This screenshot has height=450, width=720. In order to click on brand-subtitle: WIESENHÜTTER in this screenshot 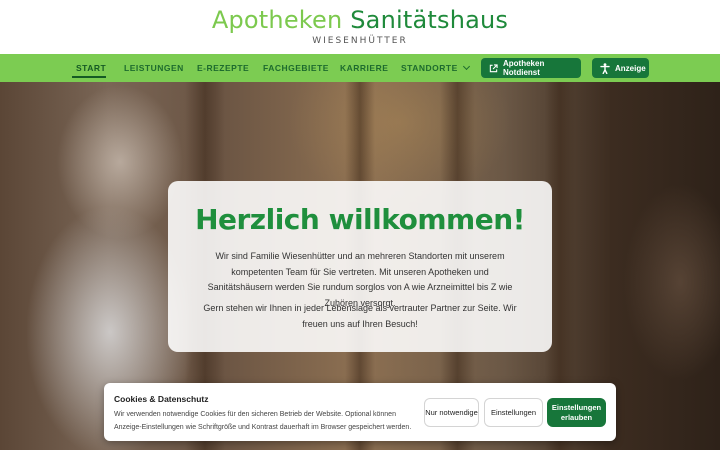, I will do `click(360, 41)`.